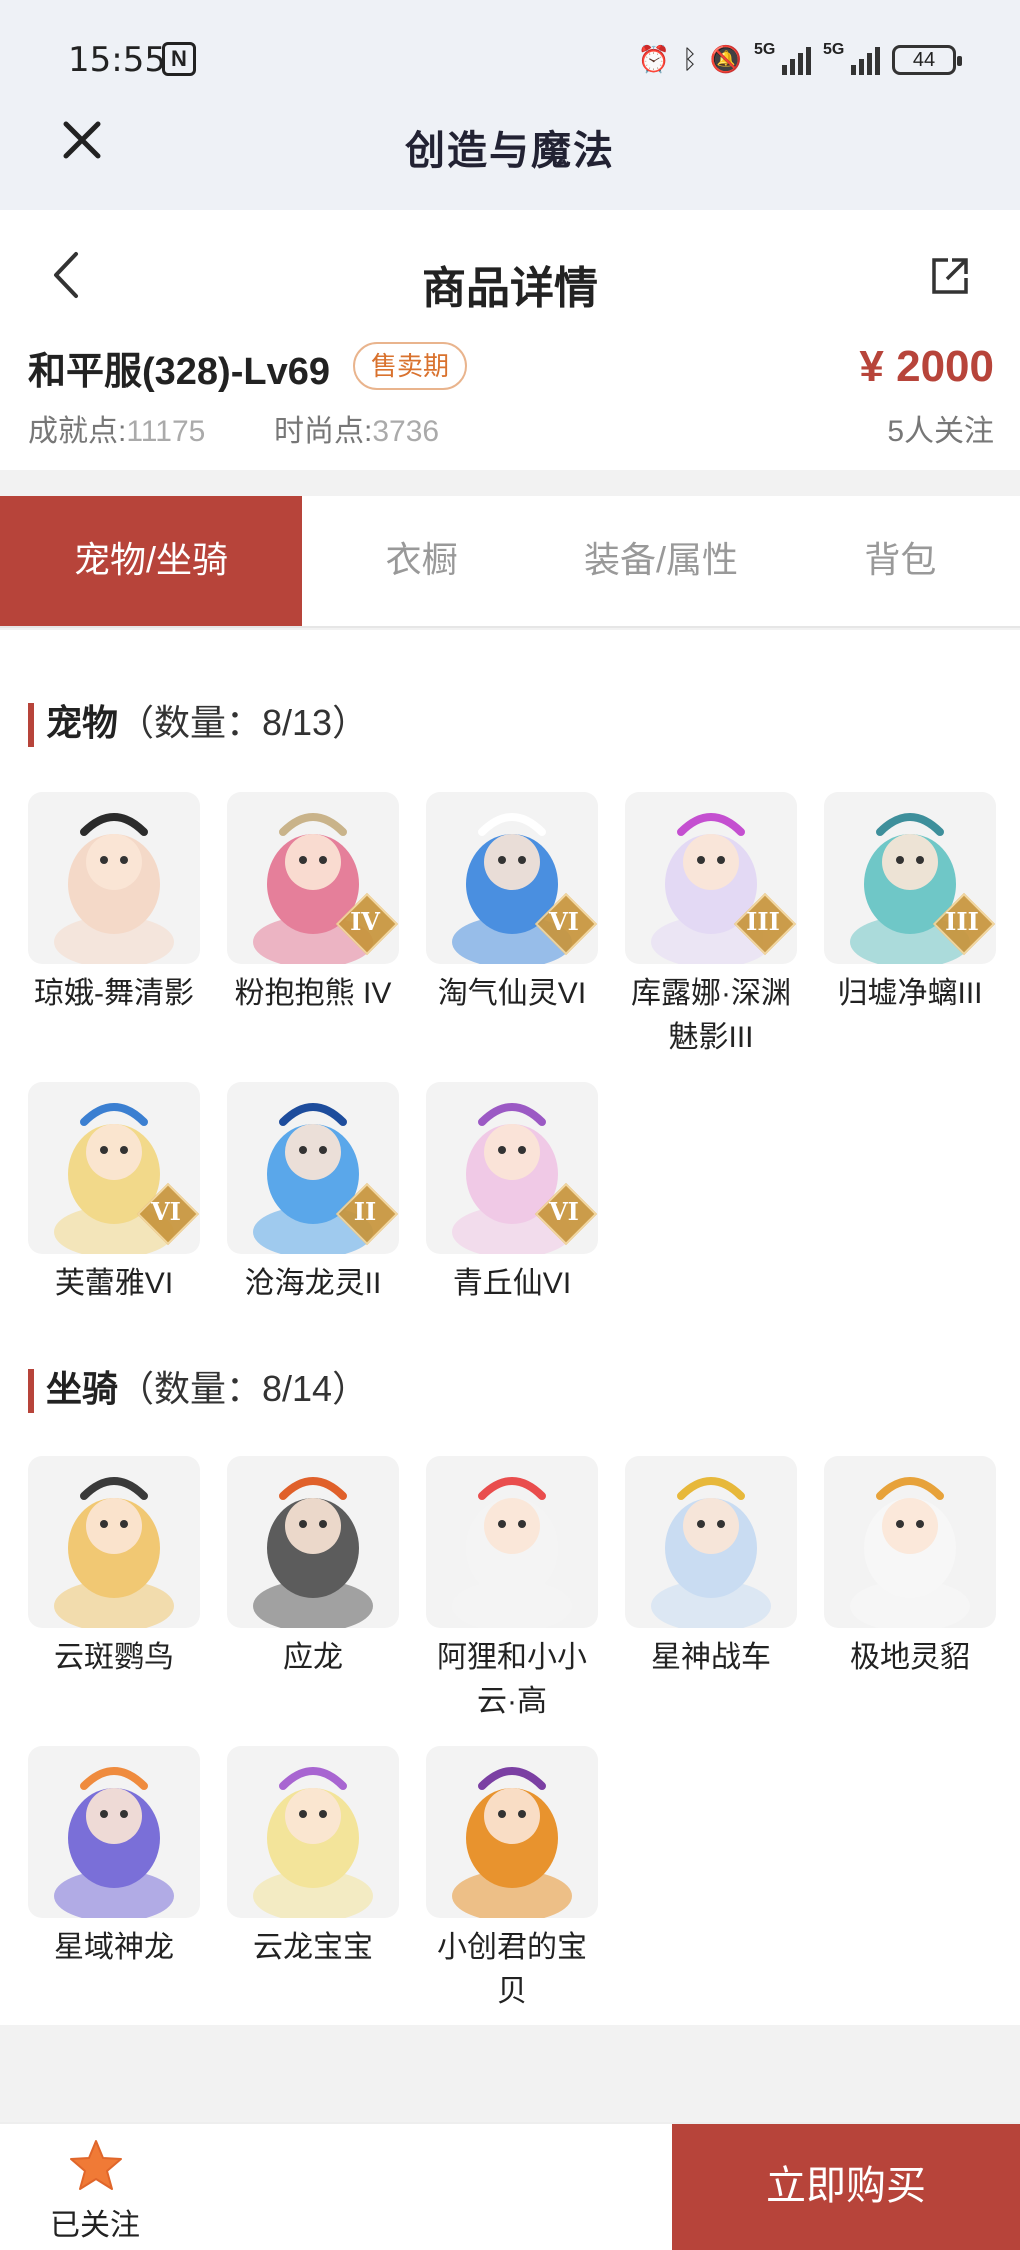 The height and width of the screenshot is (2250, 1020). Describe the element at coordinates (313, 878) in the screenshot. I see `item-thumbnail: IV` at that location.